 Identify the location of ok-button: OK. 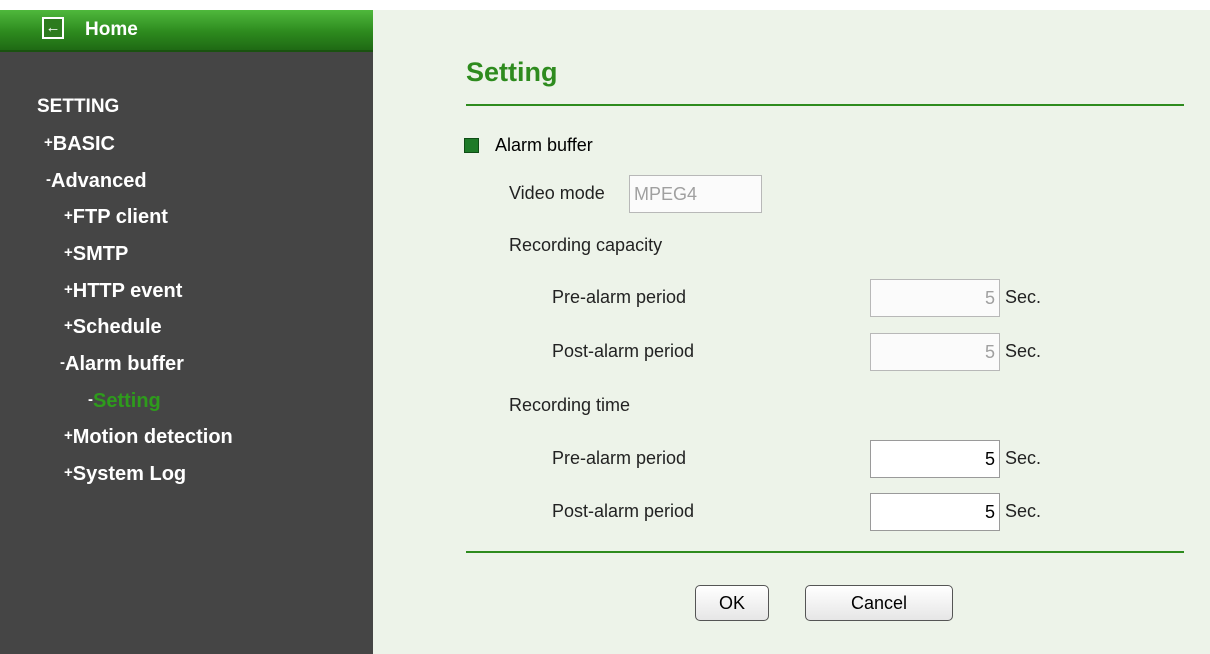
(732, 603).